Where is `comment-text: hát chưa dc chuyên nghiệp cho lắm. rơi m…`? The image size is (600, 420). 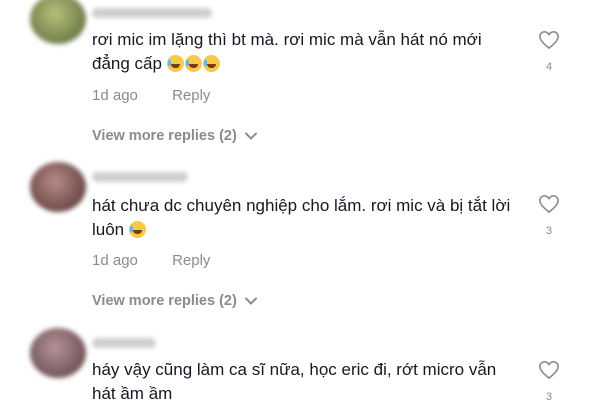 comment-text: hát chưa dc chuyên nghiệp cho lắm. rơi m… is located at coordinates (307, 218).